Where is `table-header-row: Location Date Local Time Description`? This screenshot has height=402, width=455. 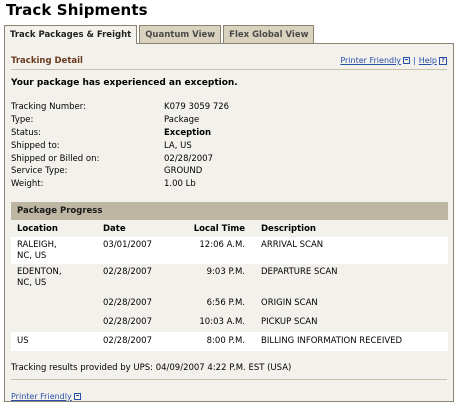 table-header-row: Location Date Local Time Description is located at coordinates (229, 228).